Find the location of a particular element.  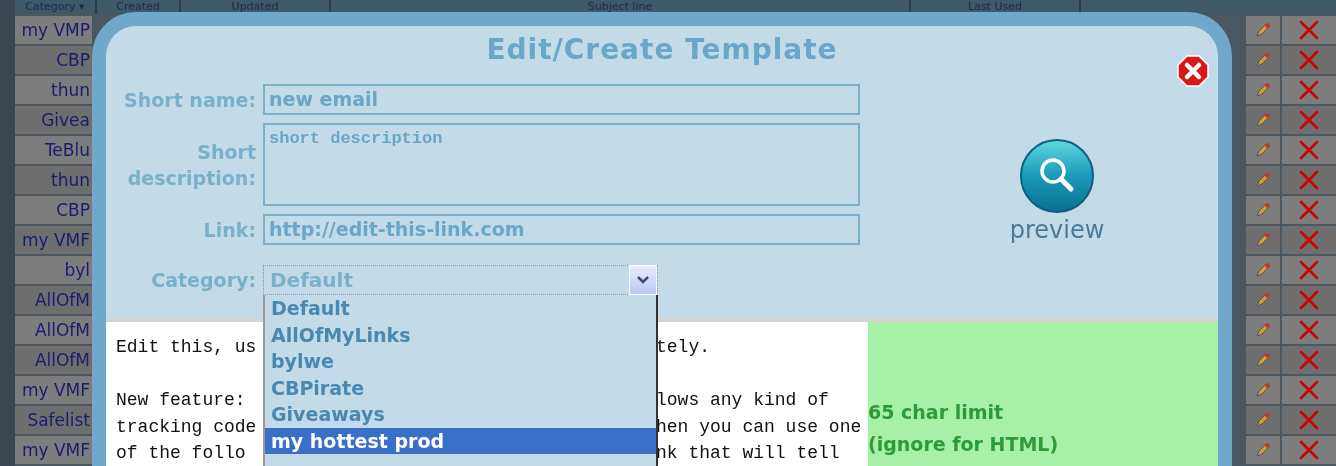

editor-text: of the follo is located at coordinates (181, 453).